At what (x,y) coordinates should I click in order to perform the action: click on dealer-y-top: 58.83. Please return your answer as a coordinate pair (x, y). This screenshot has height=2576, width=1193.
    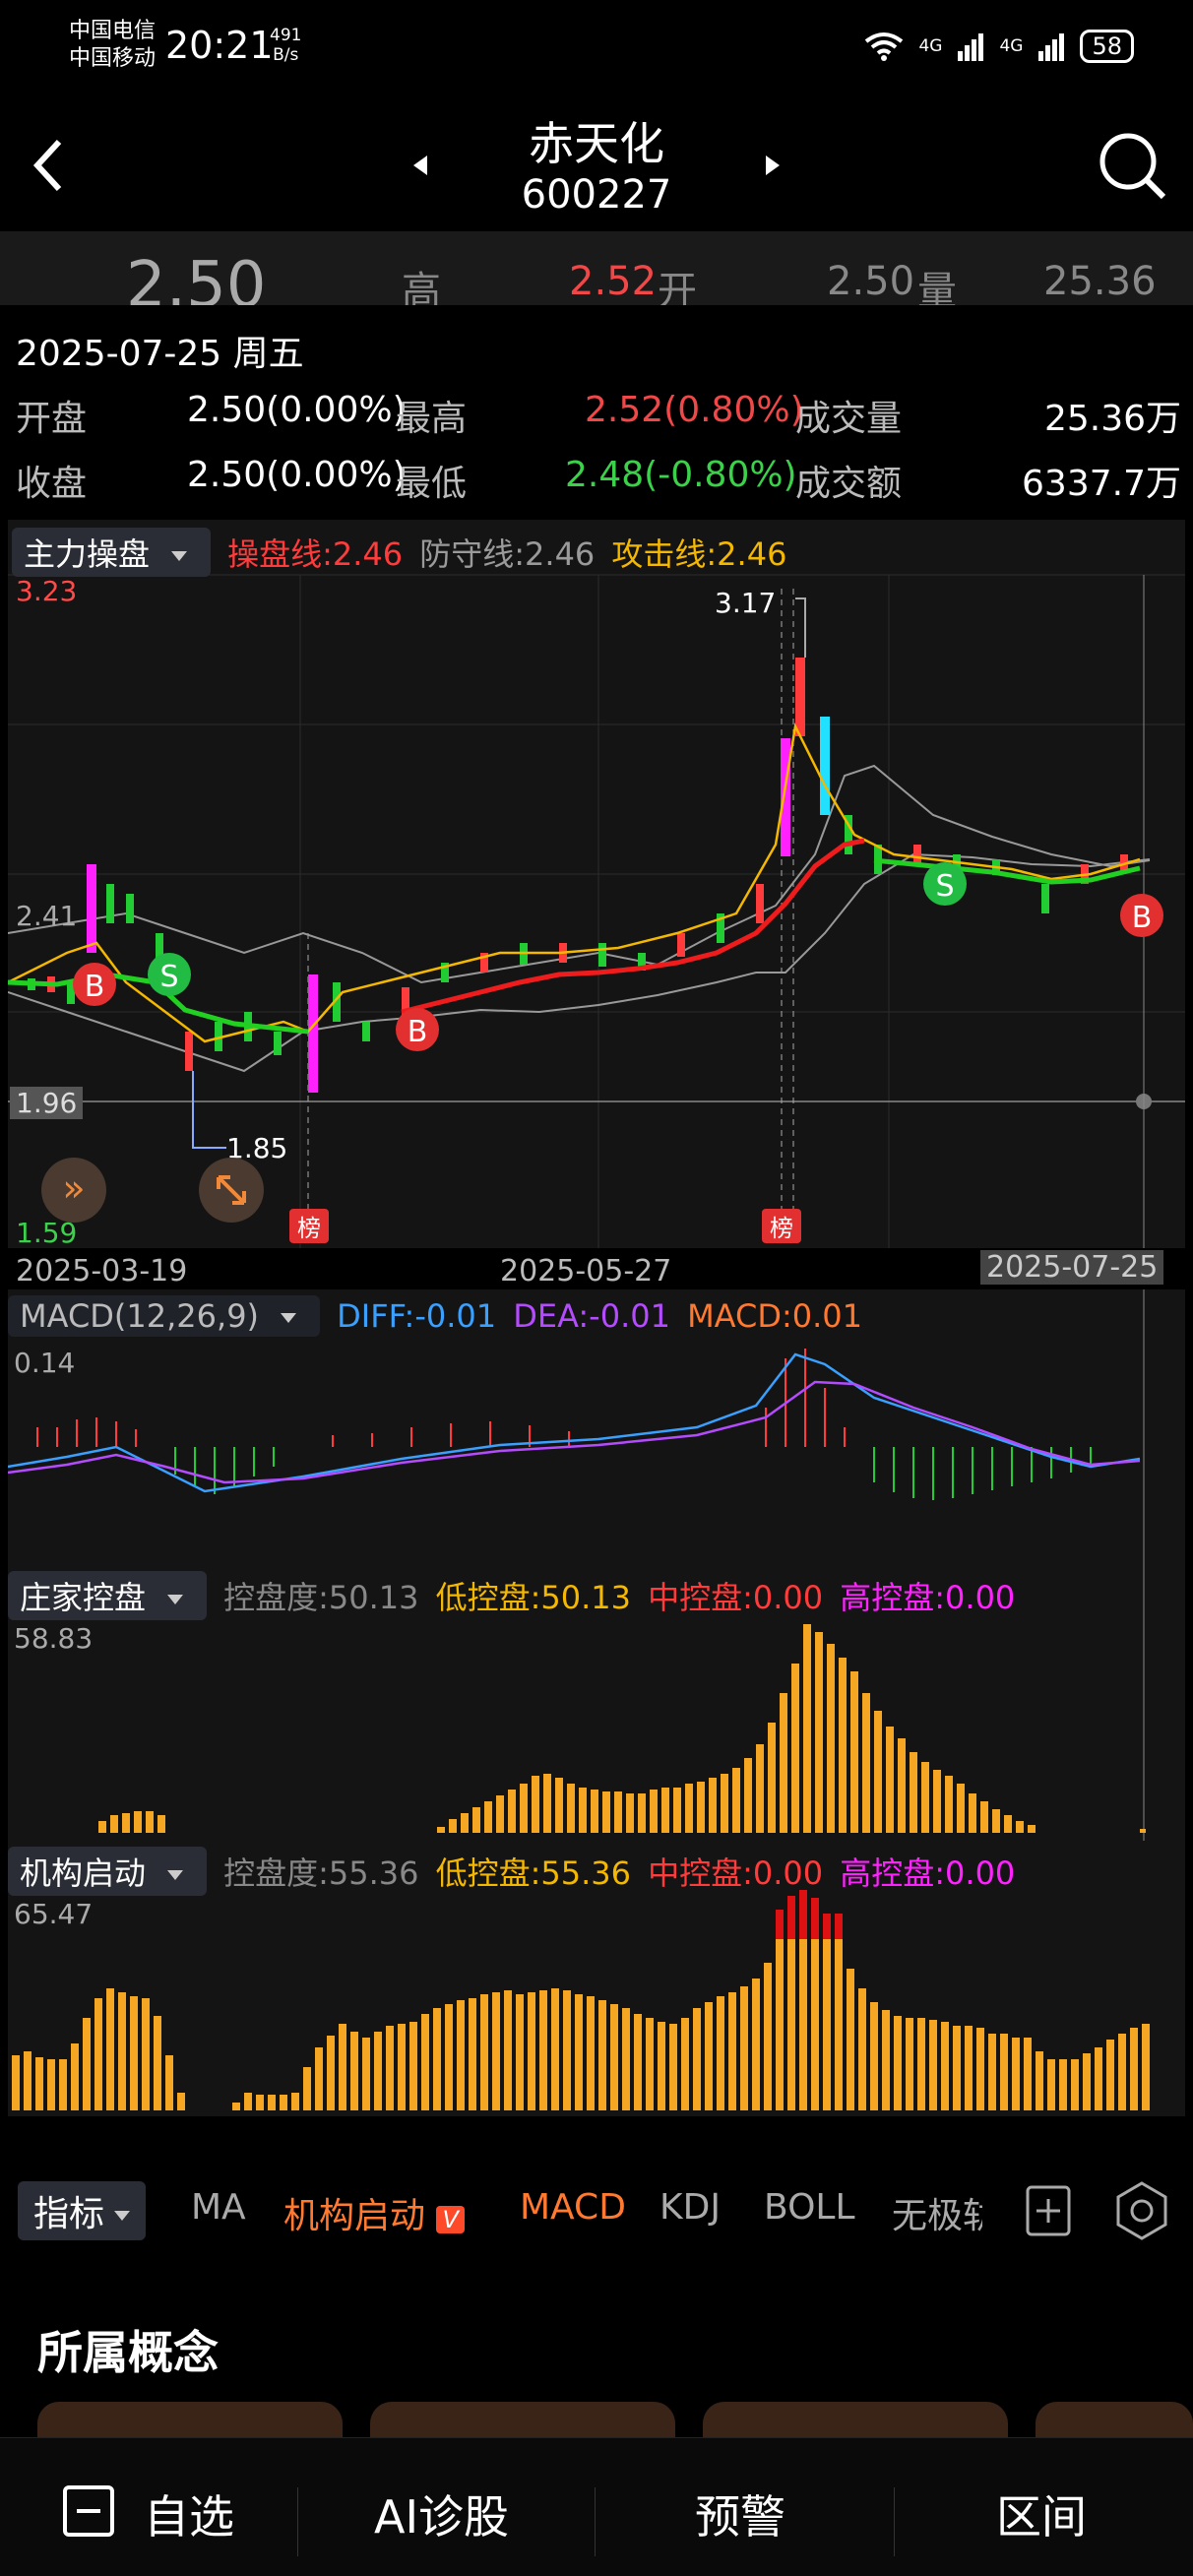
    Looking at the image, I should click on (54, 1638).